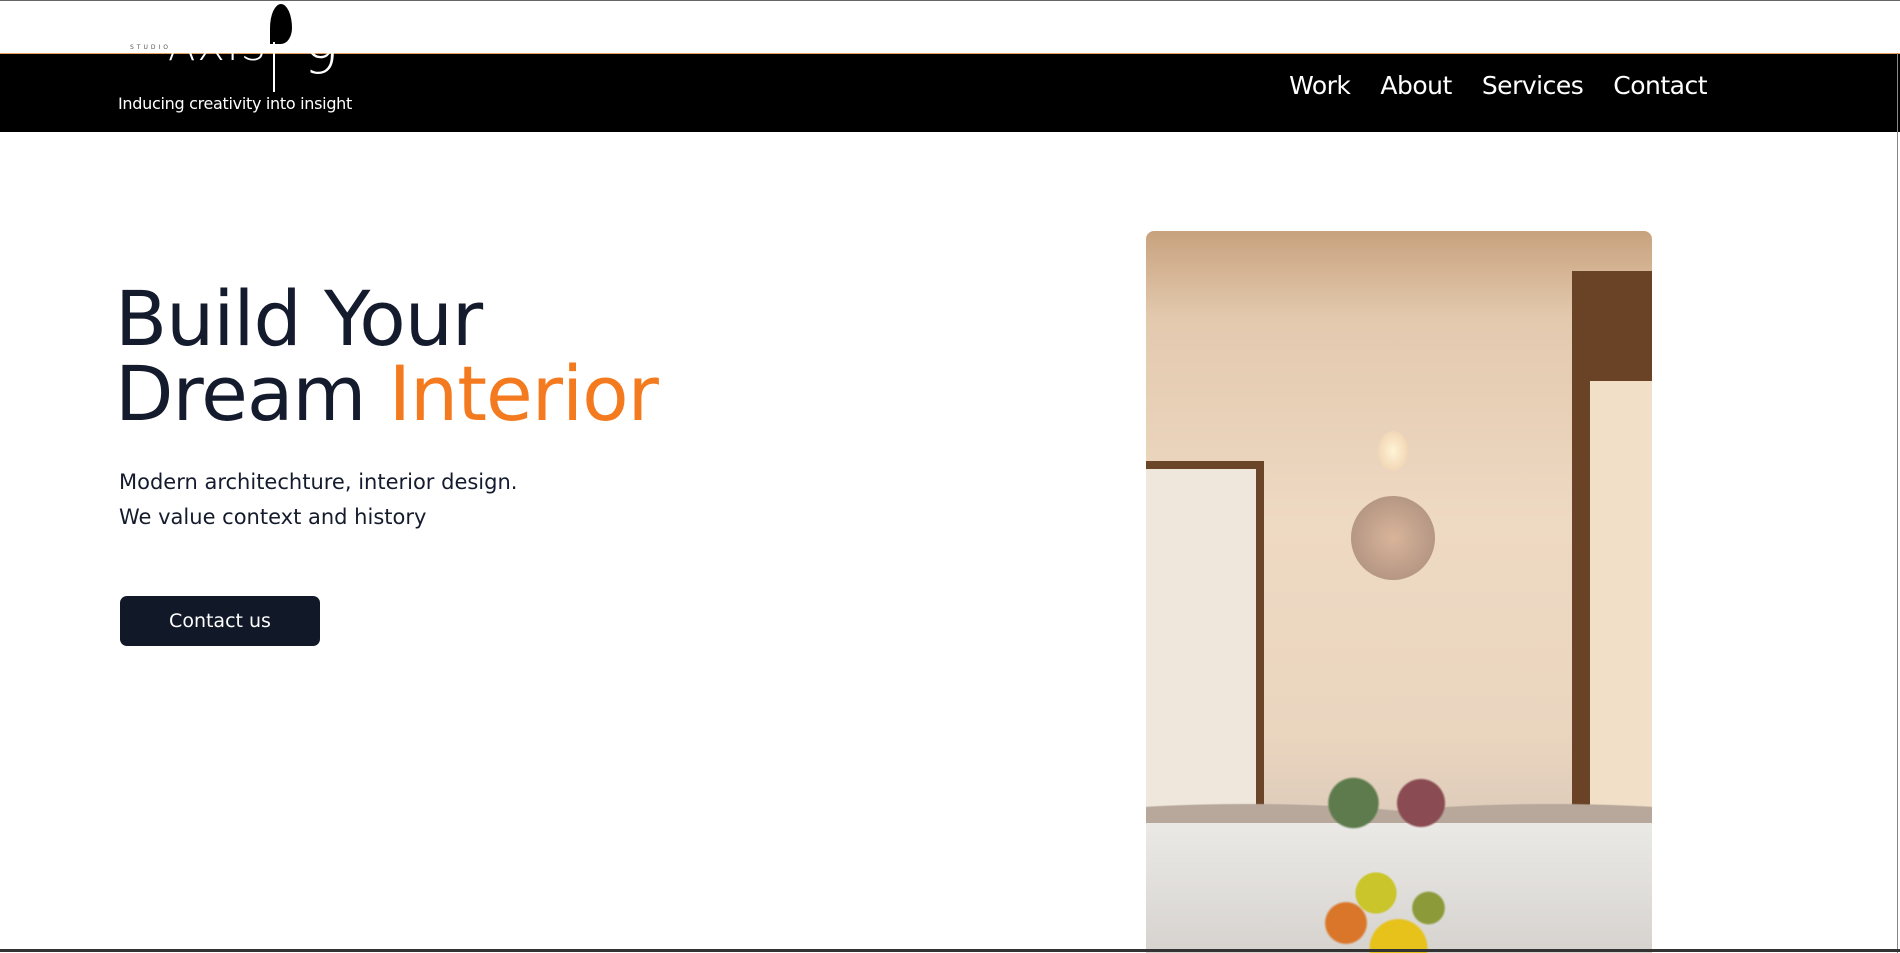 The image size is (1900, 953). I want to click on nav-about: About, so click(1416, 85).